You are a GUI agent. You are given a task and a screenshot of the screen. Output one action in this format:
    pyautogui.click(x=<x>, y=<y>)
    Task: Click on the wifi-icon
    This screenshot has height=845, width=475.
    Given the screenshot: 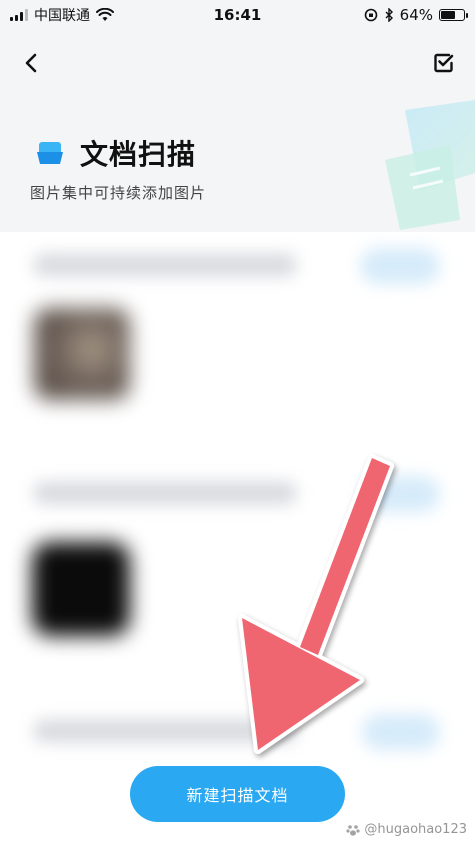 What is the action you would take?
    pyautogui.click(x=105, y=14)
    